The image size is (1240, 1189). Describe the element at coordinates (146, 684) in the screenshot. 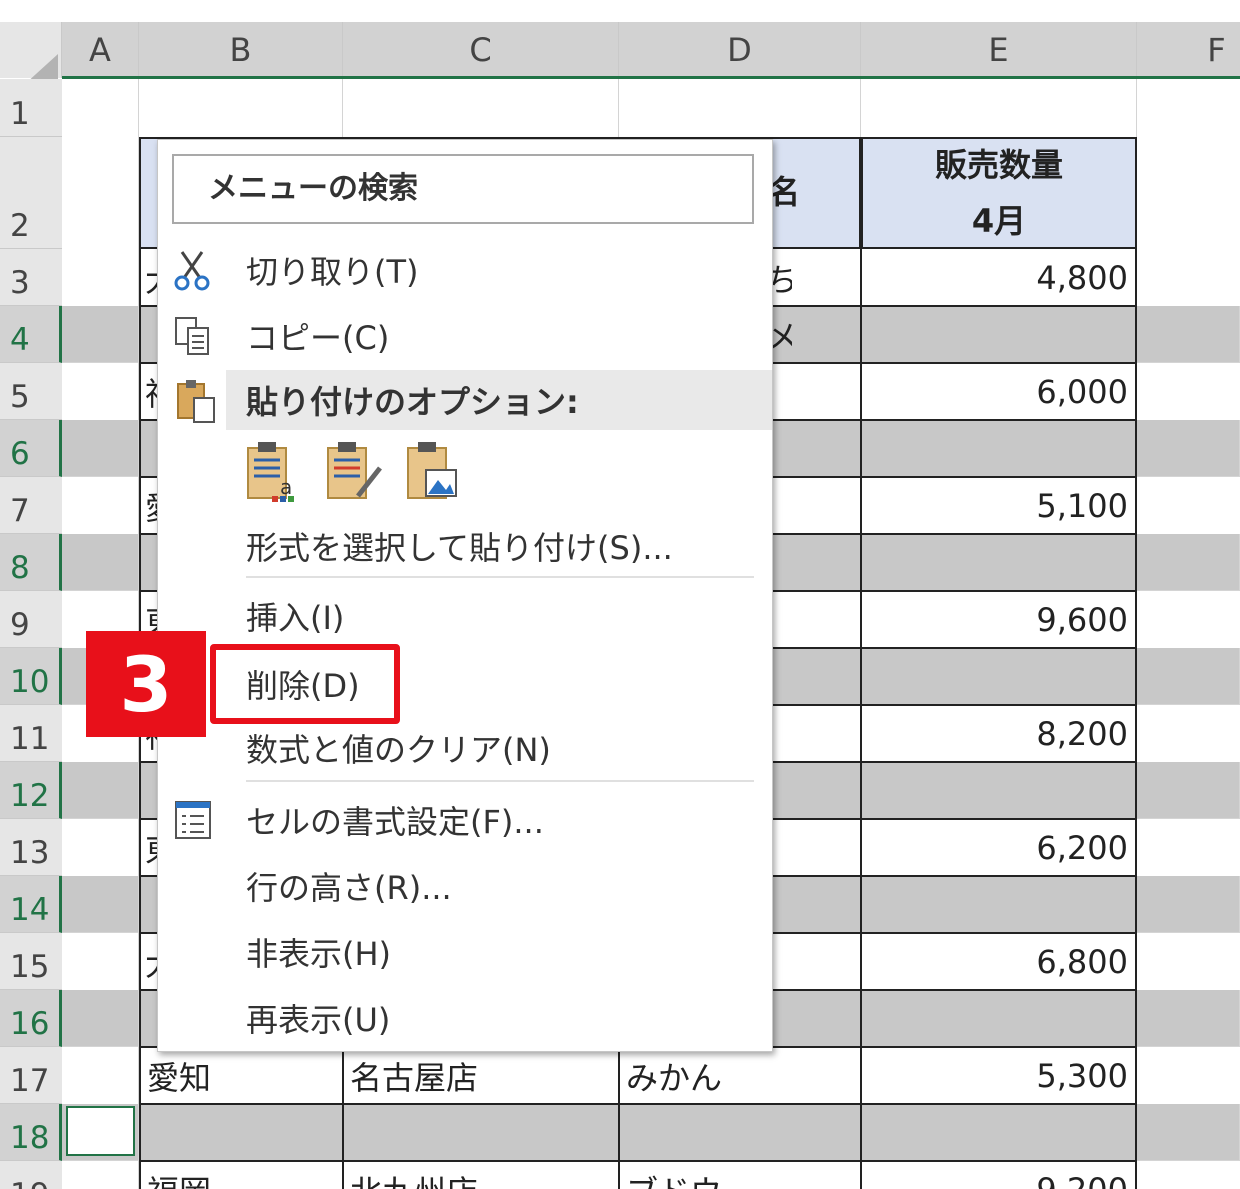

I see `step-number-badge: 3` at that location.